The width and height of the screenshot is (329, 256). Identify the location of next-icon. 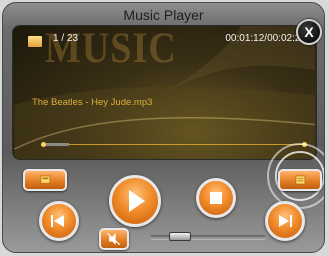
(285, 221).